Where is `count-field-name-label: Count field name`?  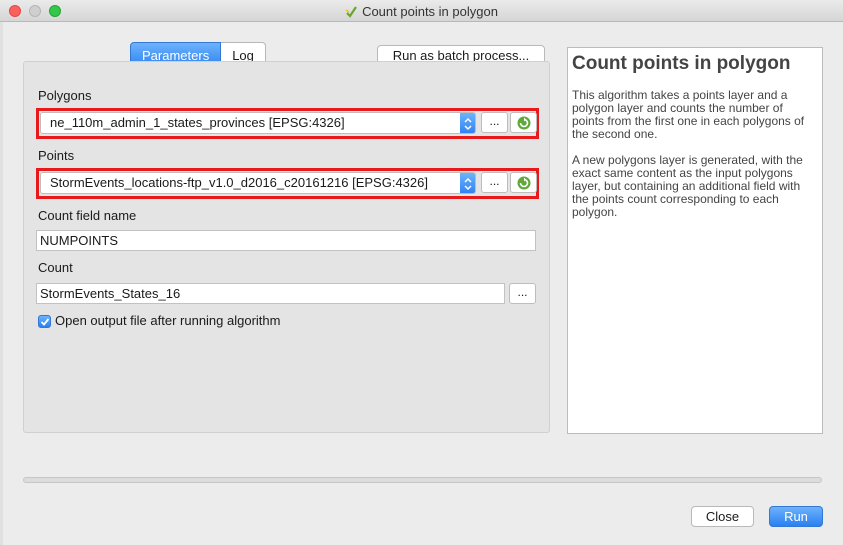 count-field-name-label: Count field name is located at coordinates (87, 215).